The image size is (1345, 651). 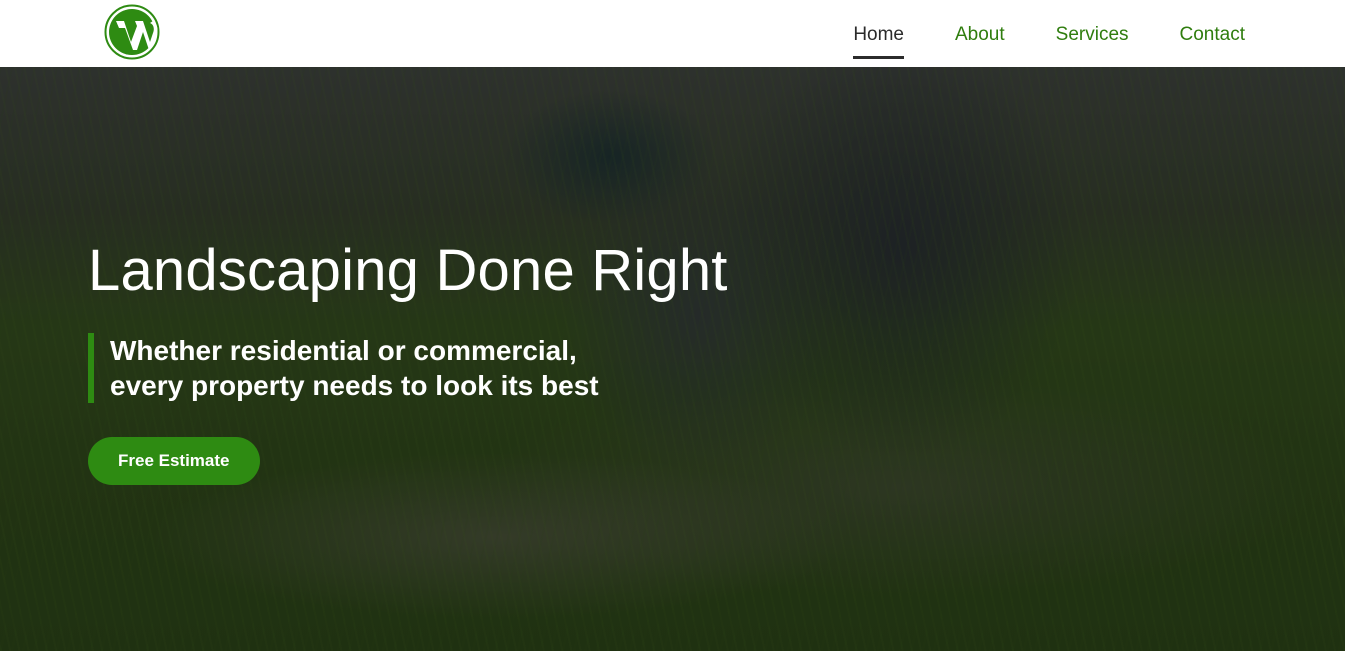 I want to click on site-header: Home About Services Contact, so click(x=672, y=33).